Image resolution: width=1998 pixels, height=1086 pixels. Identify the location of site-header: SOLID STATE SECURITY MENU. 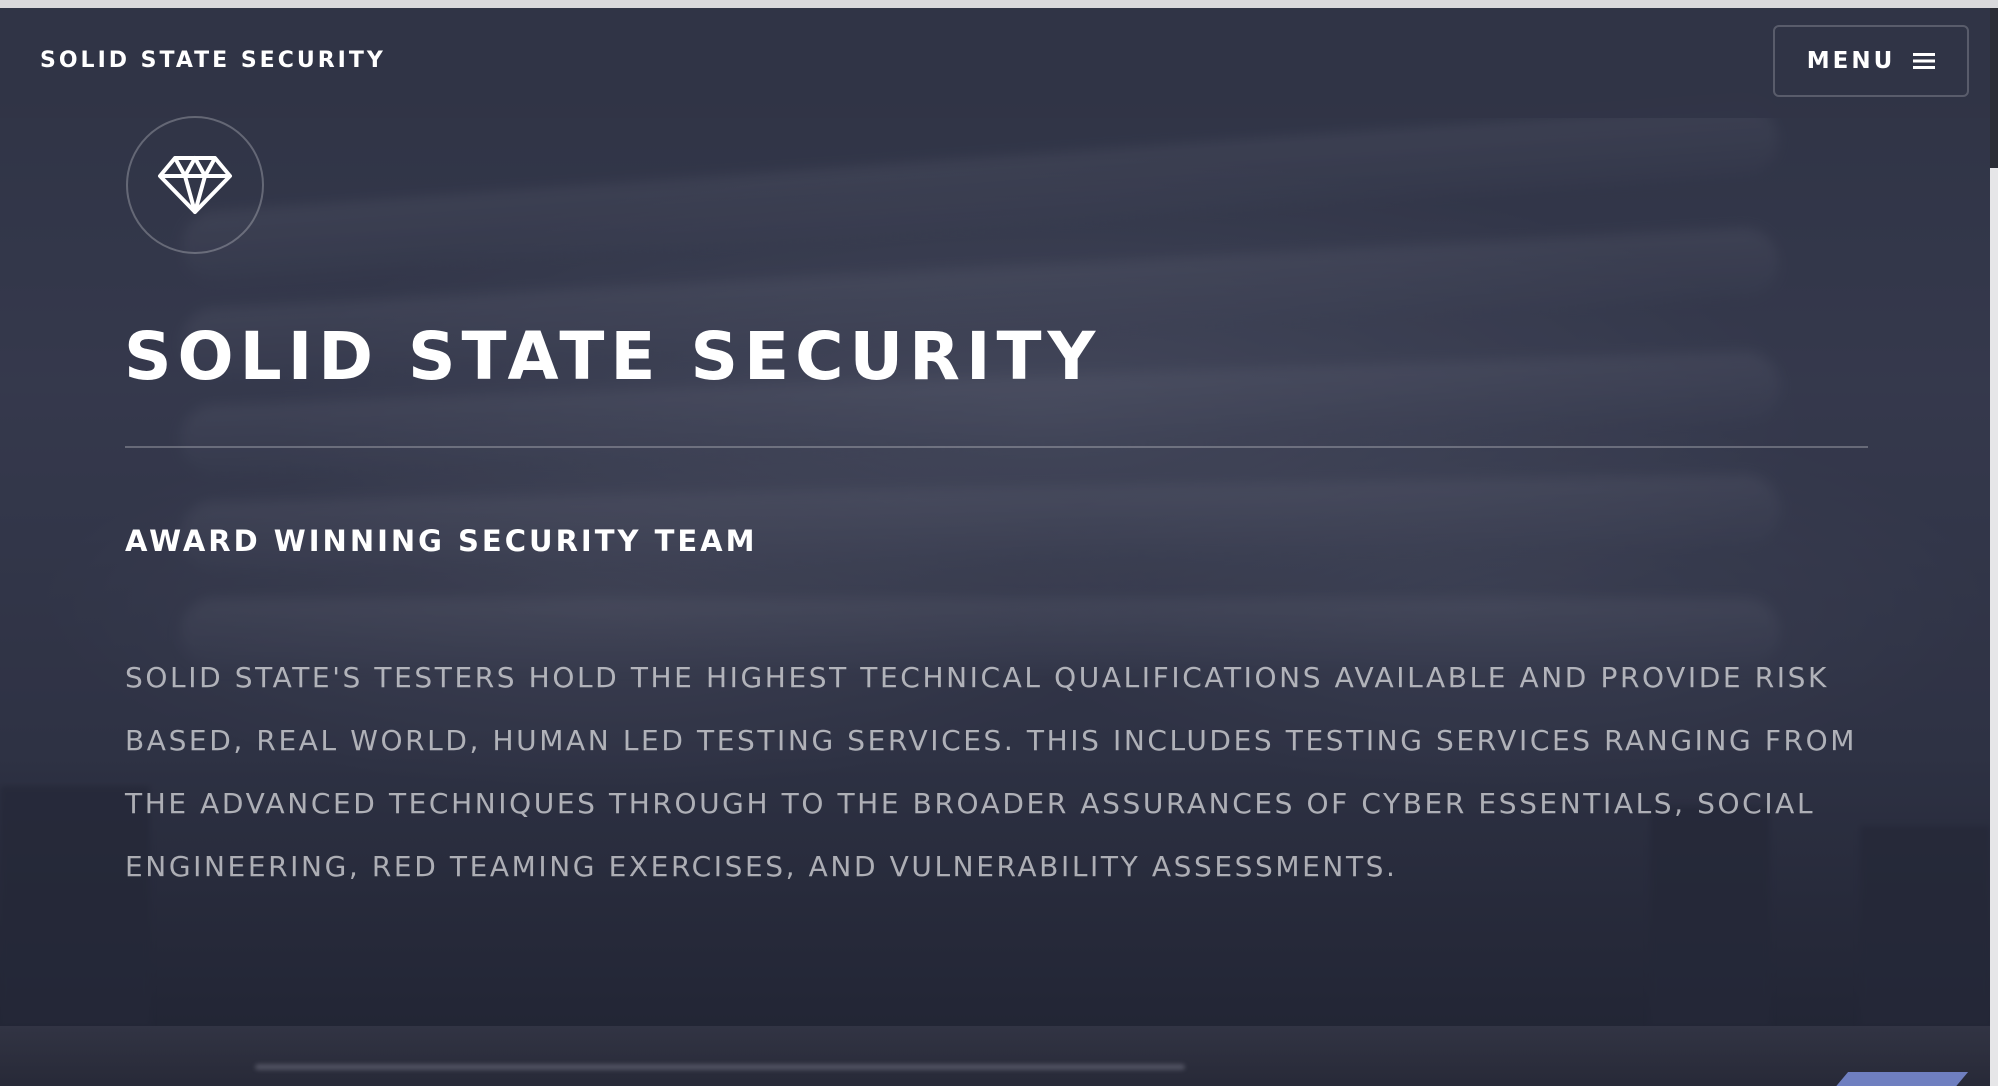
(995, 63).